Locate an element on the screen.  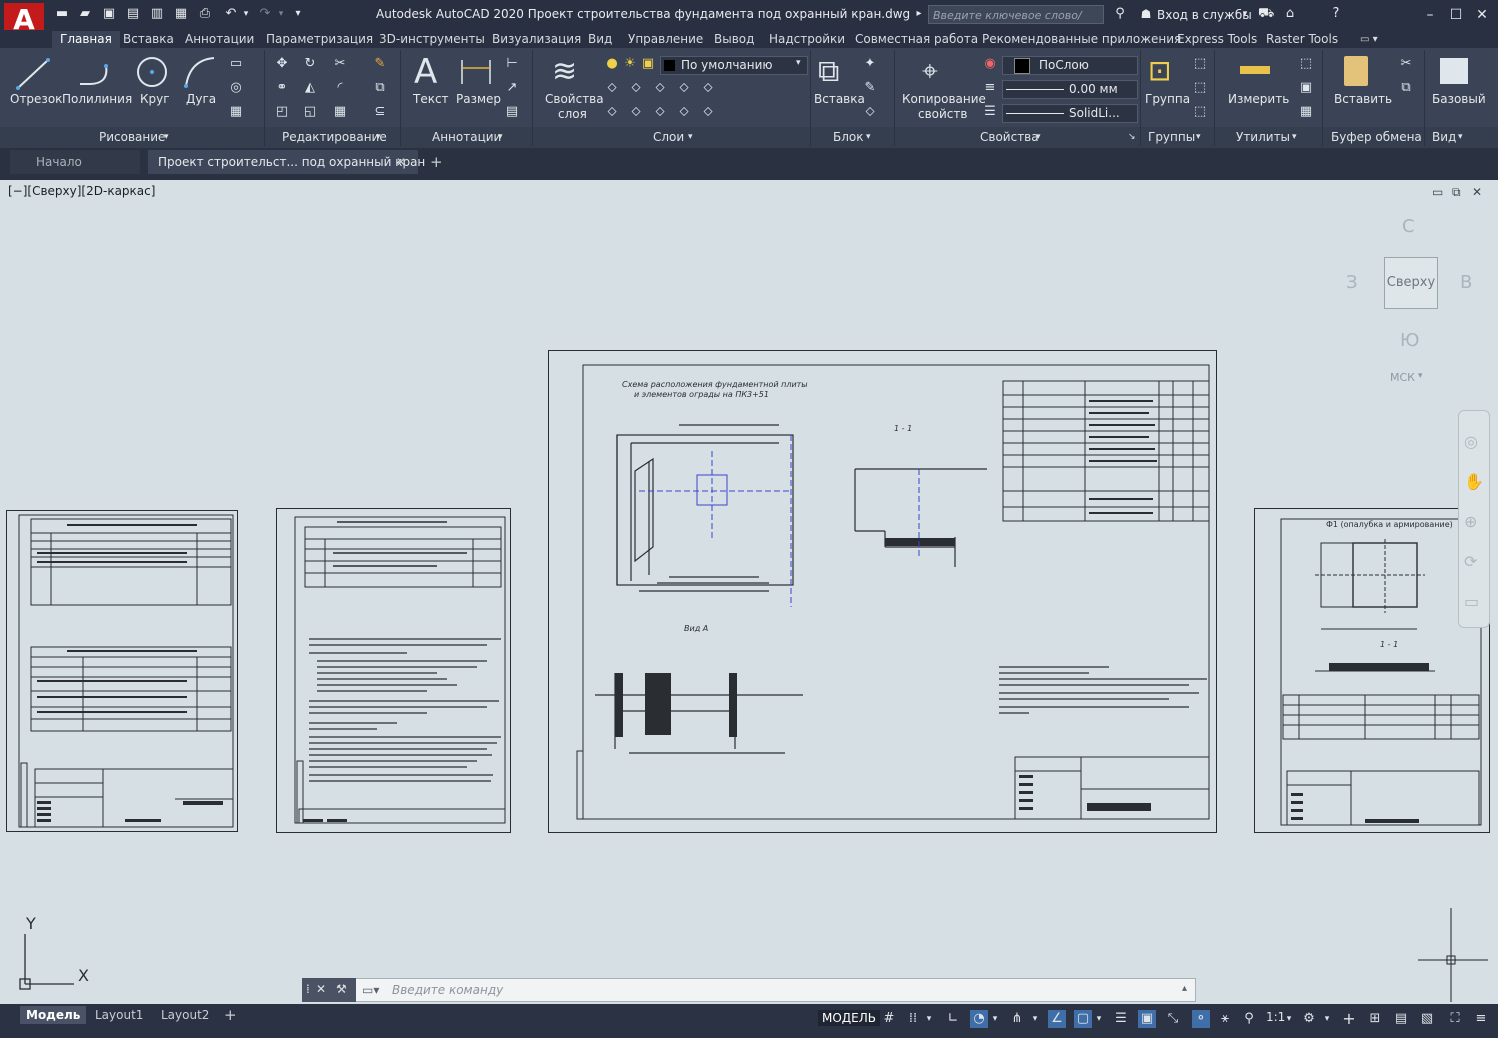
viewcube-north: С is located at coordinates (1408, 226).